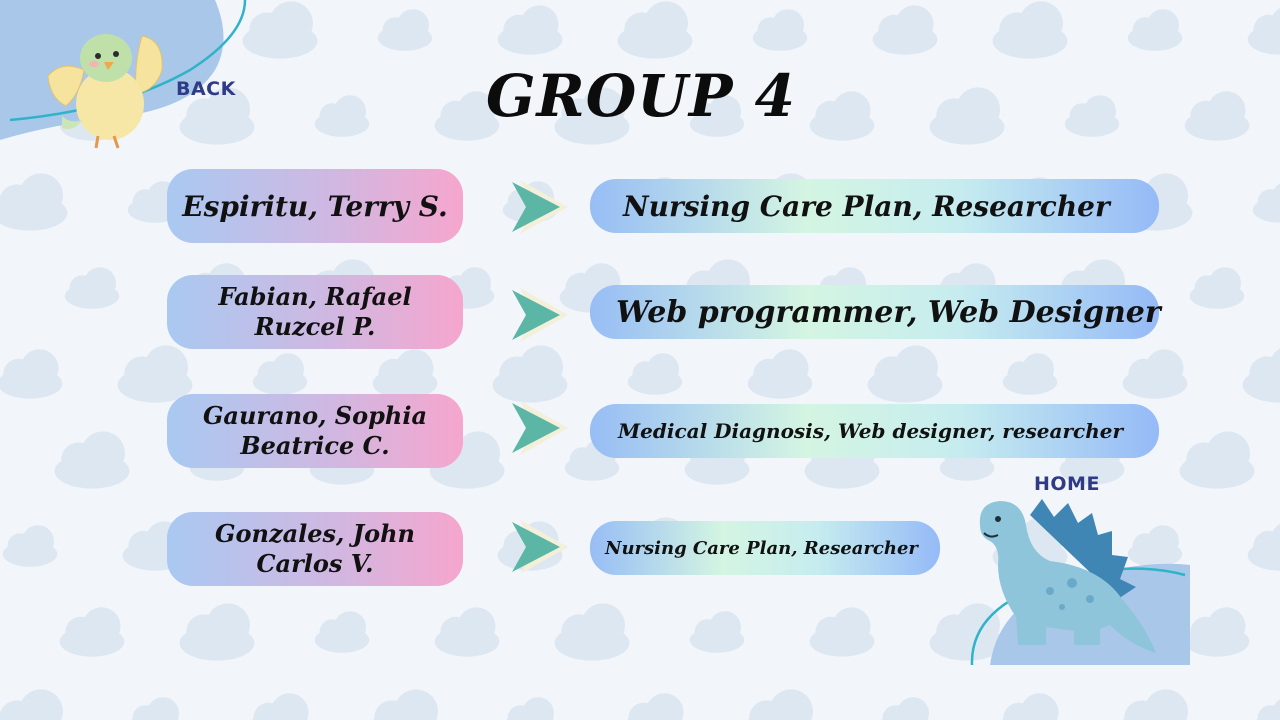 The width and height of the screenshot is (1280, 720). Describe the element at coordinates (1067, 576) in the screenshot. I see `dinosaur-illustration` at that location.